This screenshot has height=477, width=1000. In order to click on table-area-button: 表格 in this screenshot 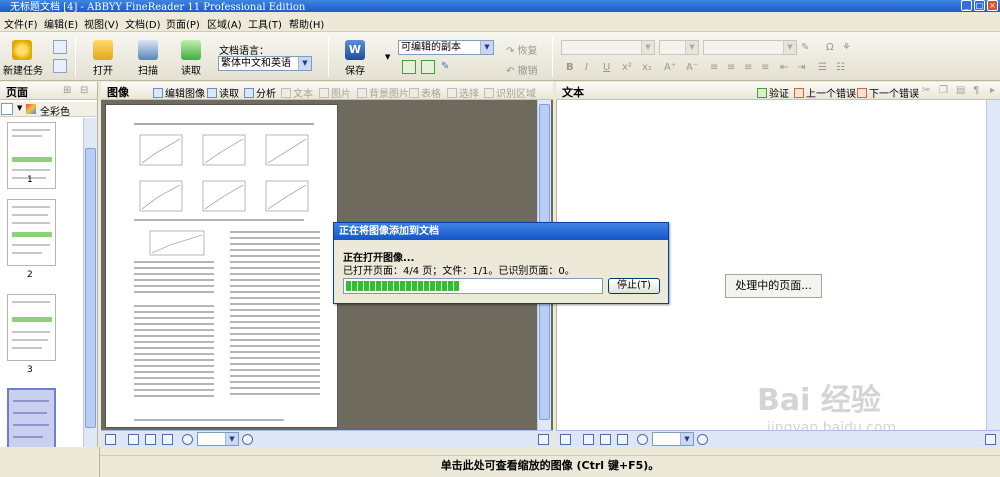, I will do `click(425, 92)`.